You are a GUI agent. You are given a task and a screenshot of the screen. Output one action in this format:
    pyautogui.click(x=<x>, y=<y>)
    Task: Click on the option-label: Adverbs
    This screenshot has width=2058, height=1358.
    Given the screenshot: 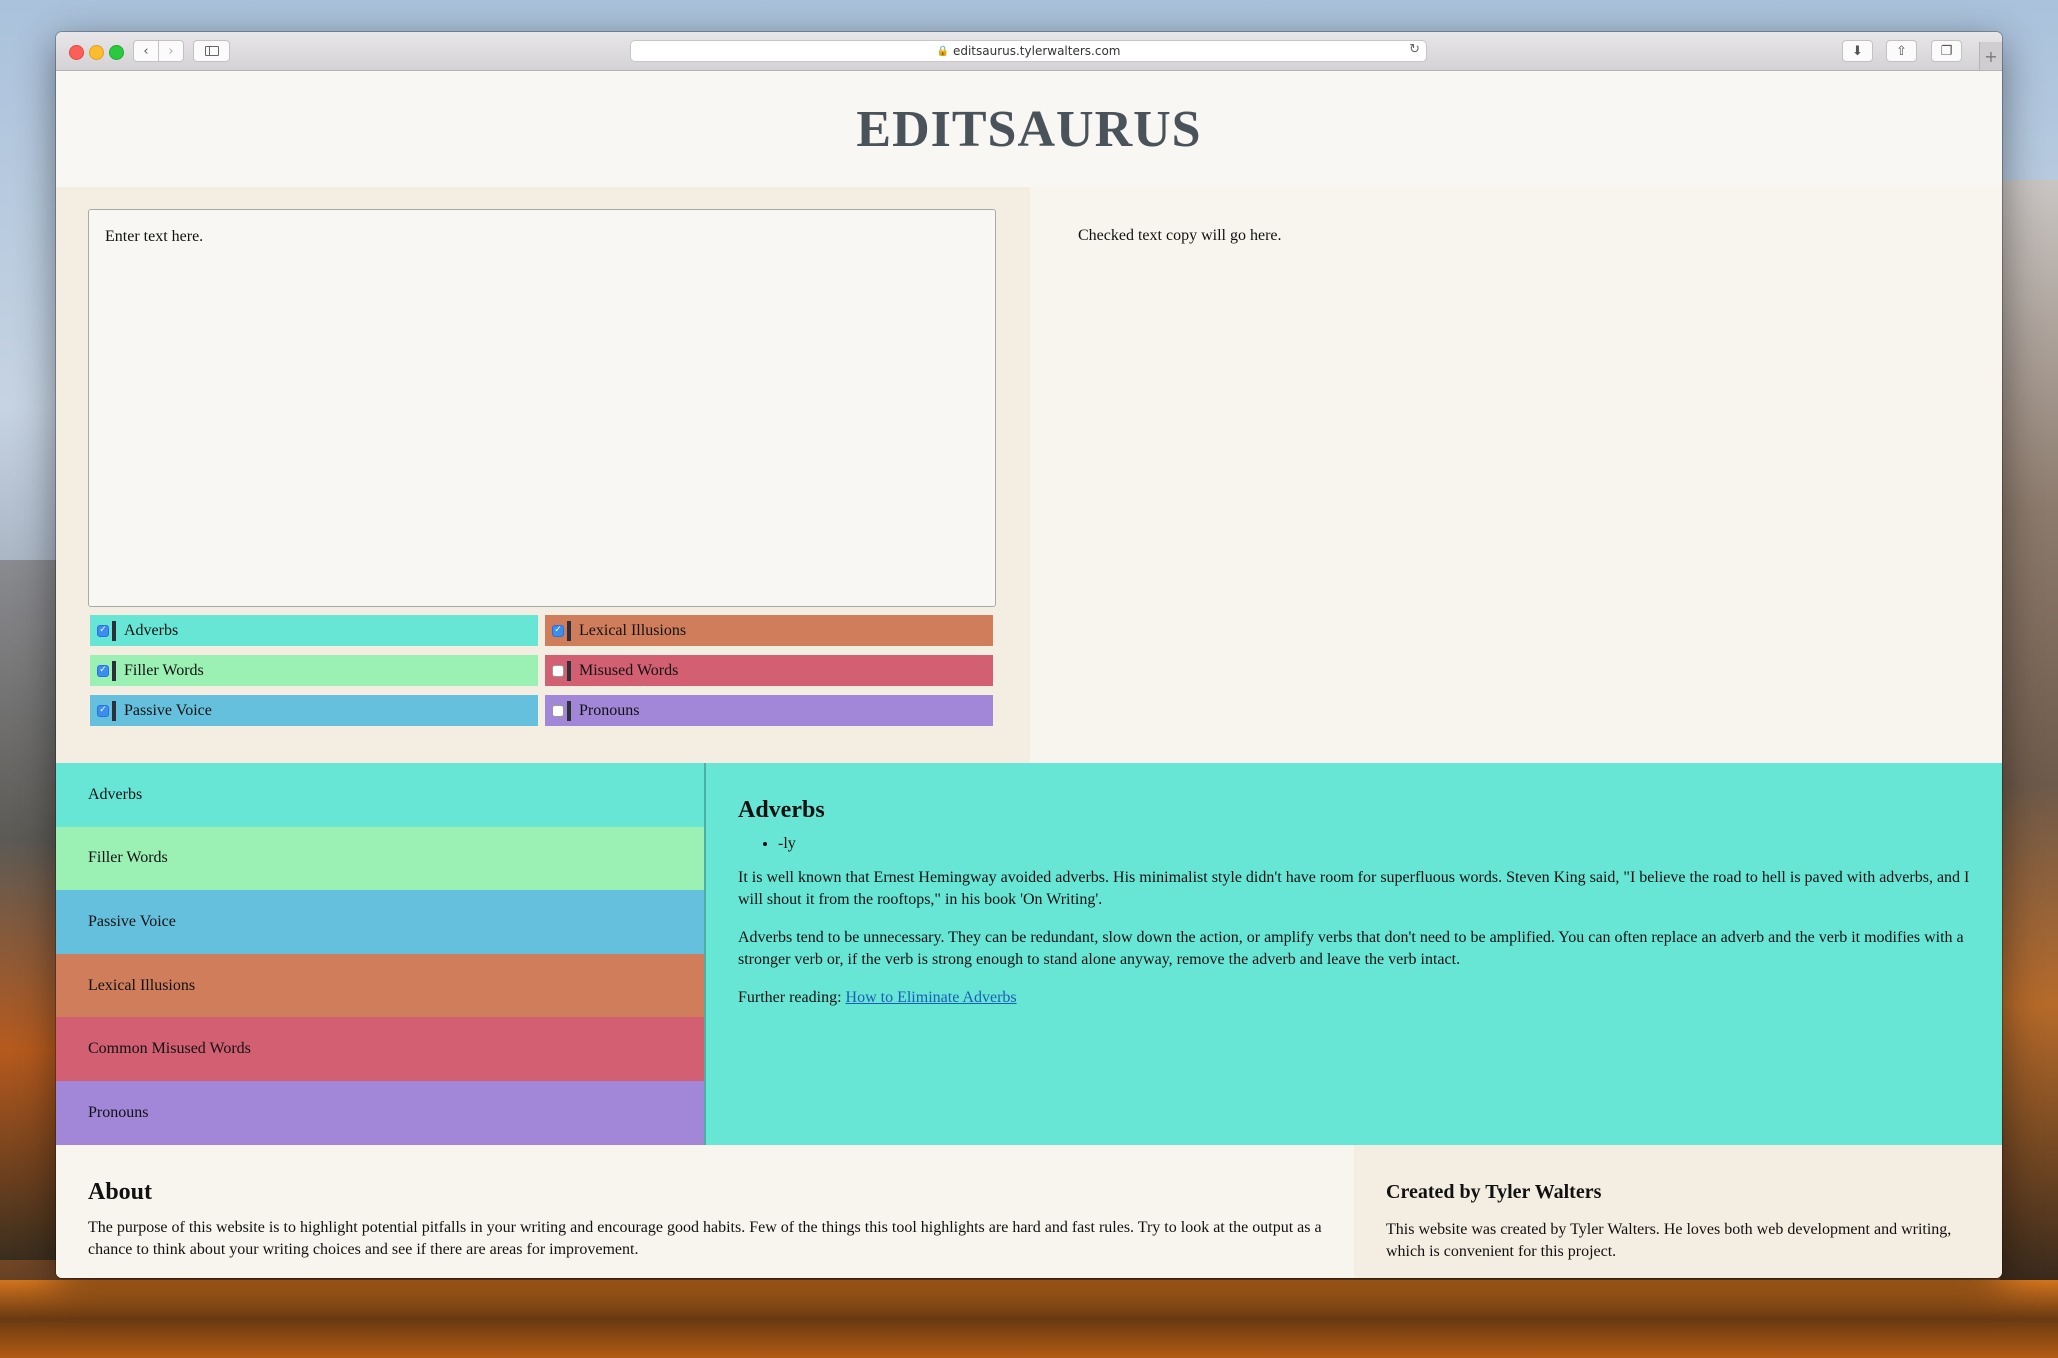 What is the action you would take?
    pyautogui.click(x=151, y=630)
    